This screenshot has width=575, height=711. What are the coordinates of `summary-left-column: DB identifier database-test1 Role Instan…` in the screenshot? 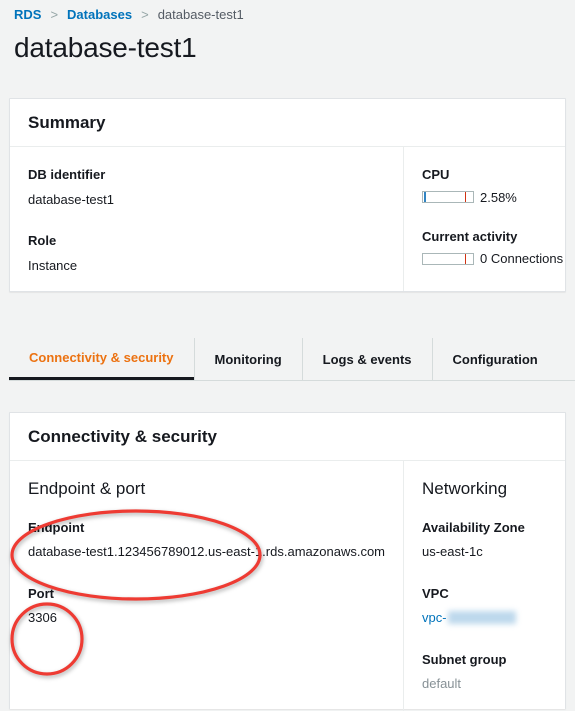 It's located at (206, 219).